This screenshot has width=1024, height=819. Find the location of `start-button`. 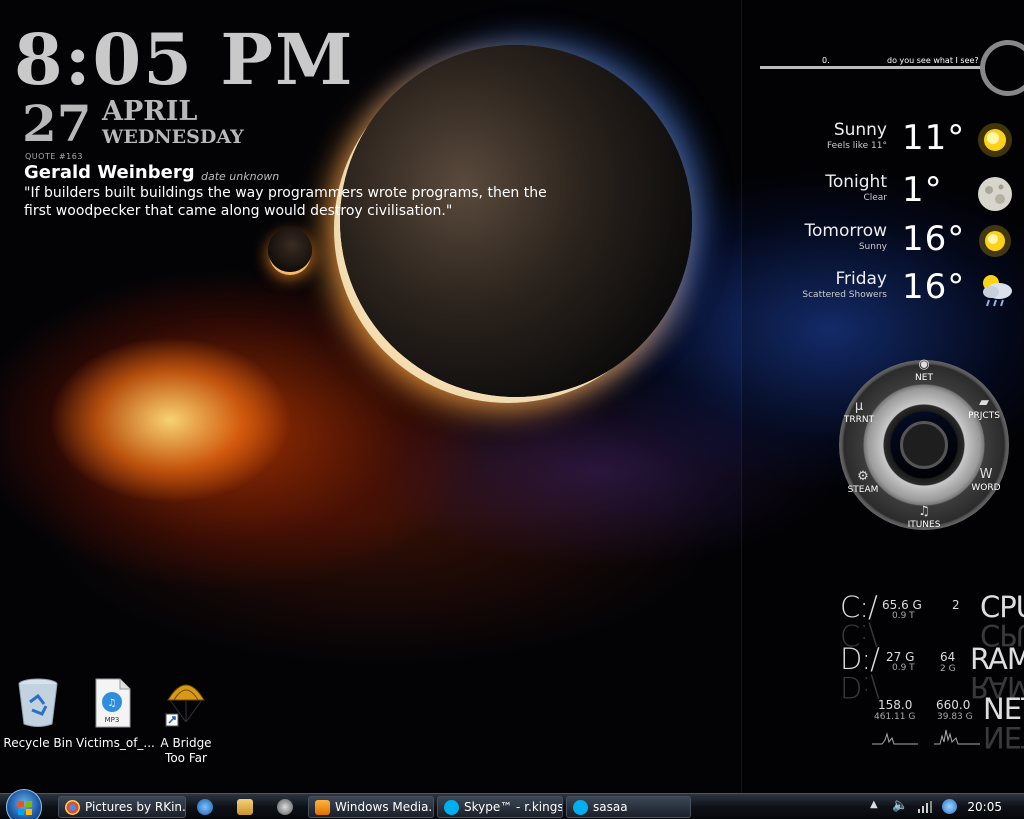

start-button is located at coordinates (24, 804).